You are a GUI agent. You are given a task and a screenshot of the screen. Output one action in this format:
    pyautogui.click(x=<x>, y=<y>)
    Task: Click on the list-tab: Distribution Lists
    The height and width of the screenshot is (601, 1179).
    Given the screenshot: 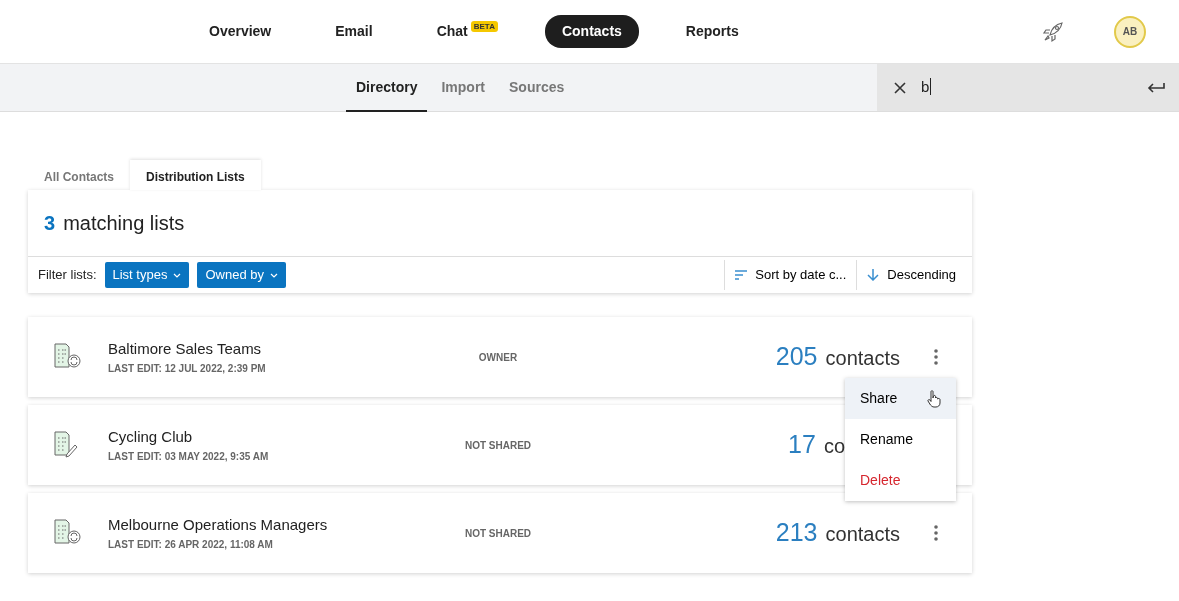 What is the action you would take?
    pyautogui.click(x=195, y=175)
    